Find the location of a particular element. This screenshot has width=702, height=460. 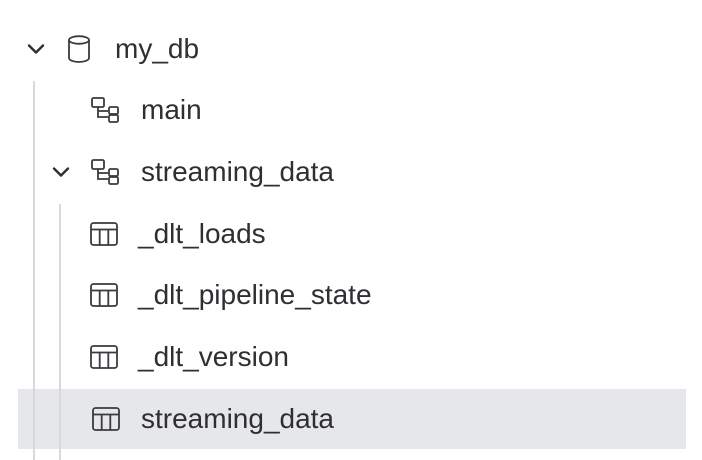

tree-guide-schema-overlay is located at coordinates (60, 424).